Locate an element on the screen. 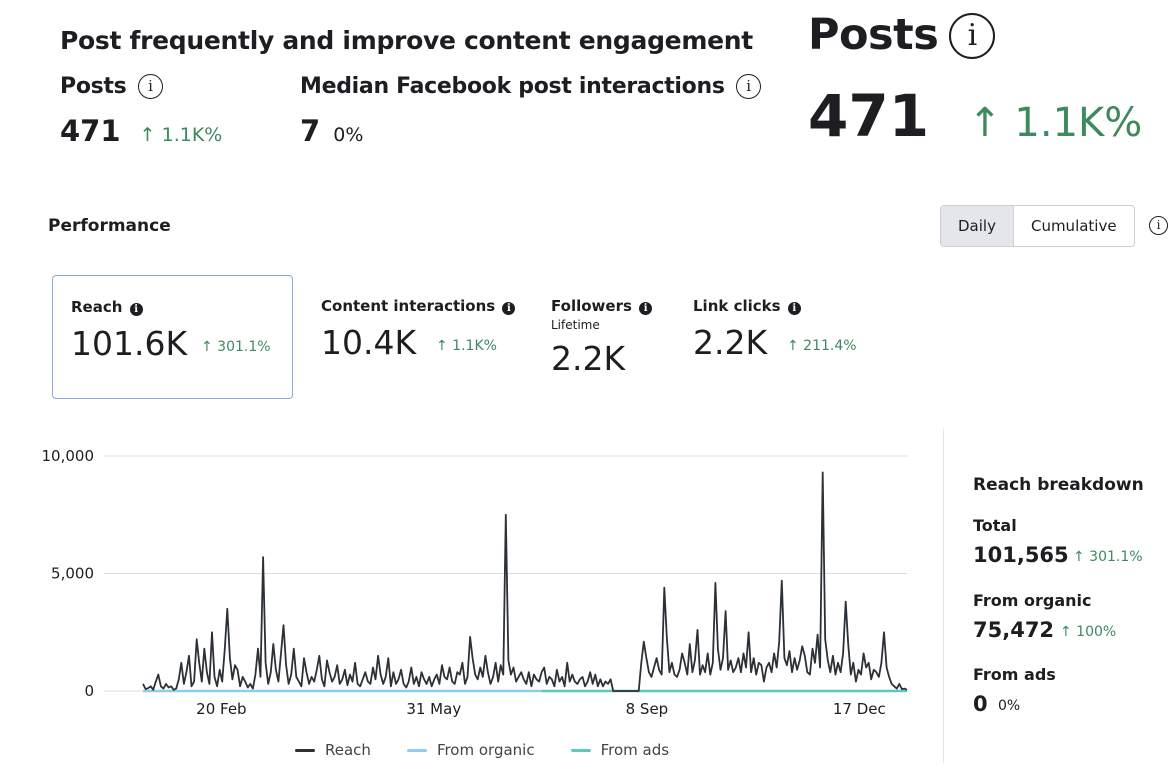  breakdown-ads-delta: 0% is located at coordinates (1009, 706).